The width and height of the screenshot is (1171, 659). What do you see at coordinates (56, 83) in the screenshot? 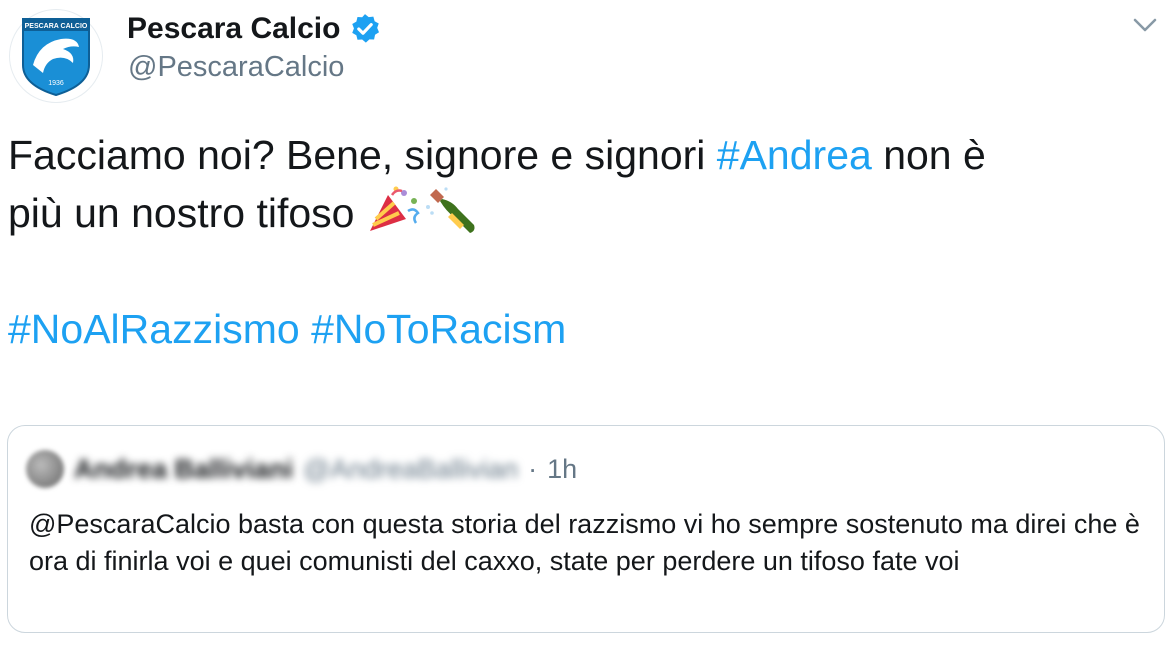
I see `badge-year: 1936` at bounding box center [56, 83].